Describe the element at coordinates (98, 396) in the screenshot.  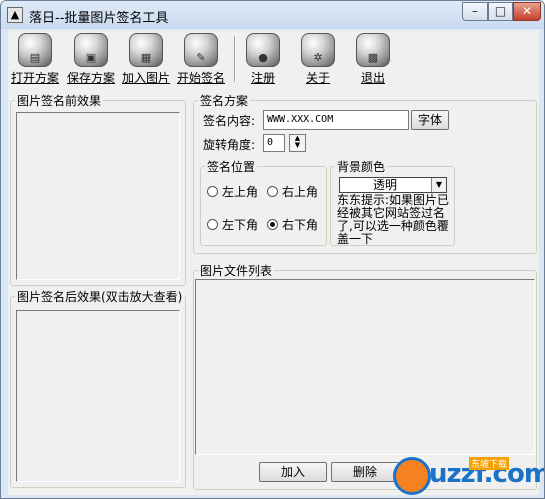
I see `after-preview-image` at that location.